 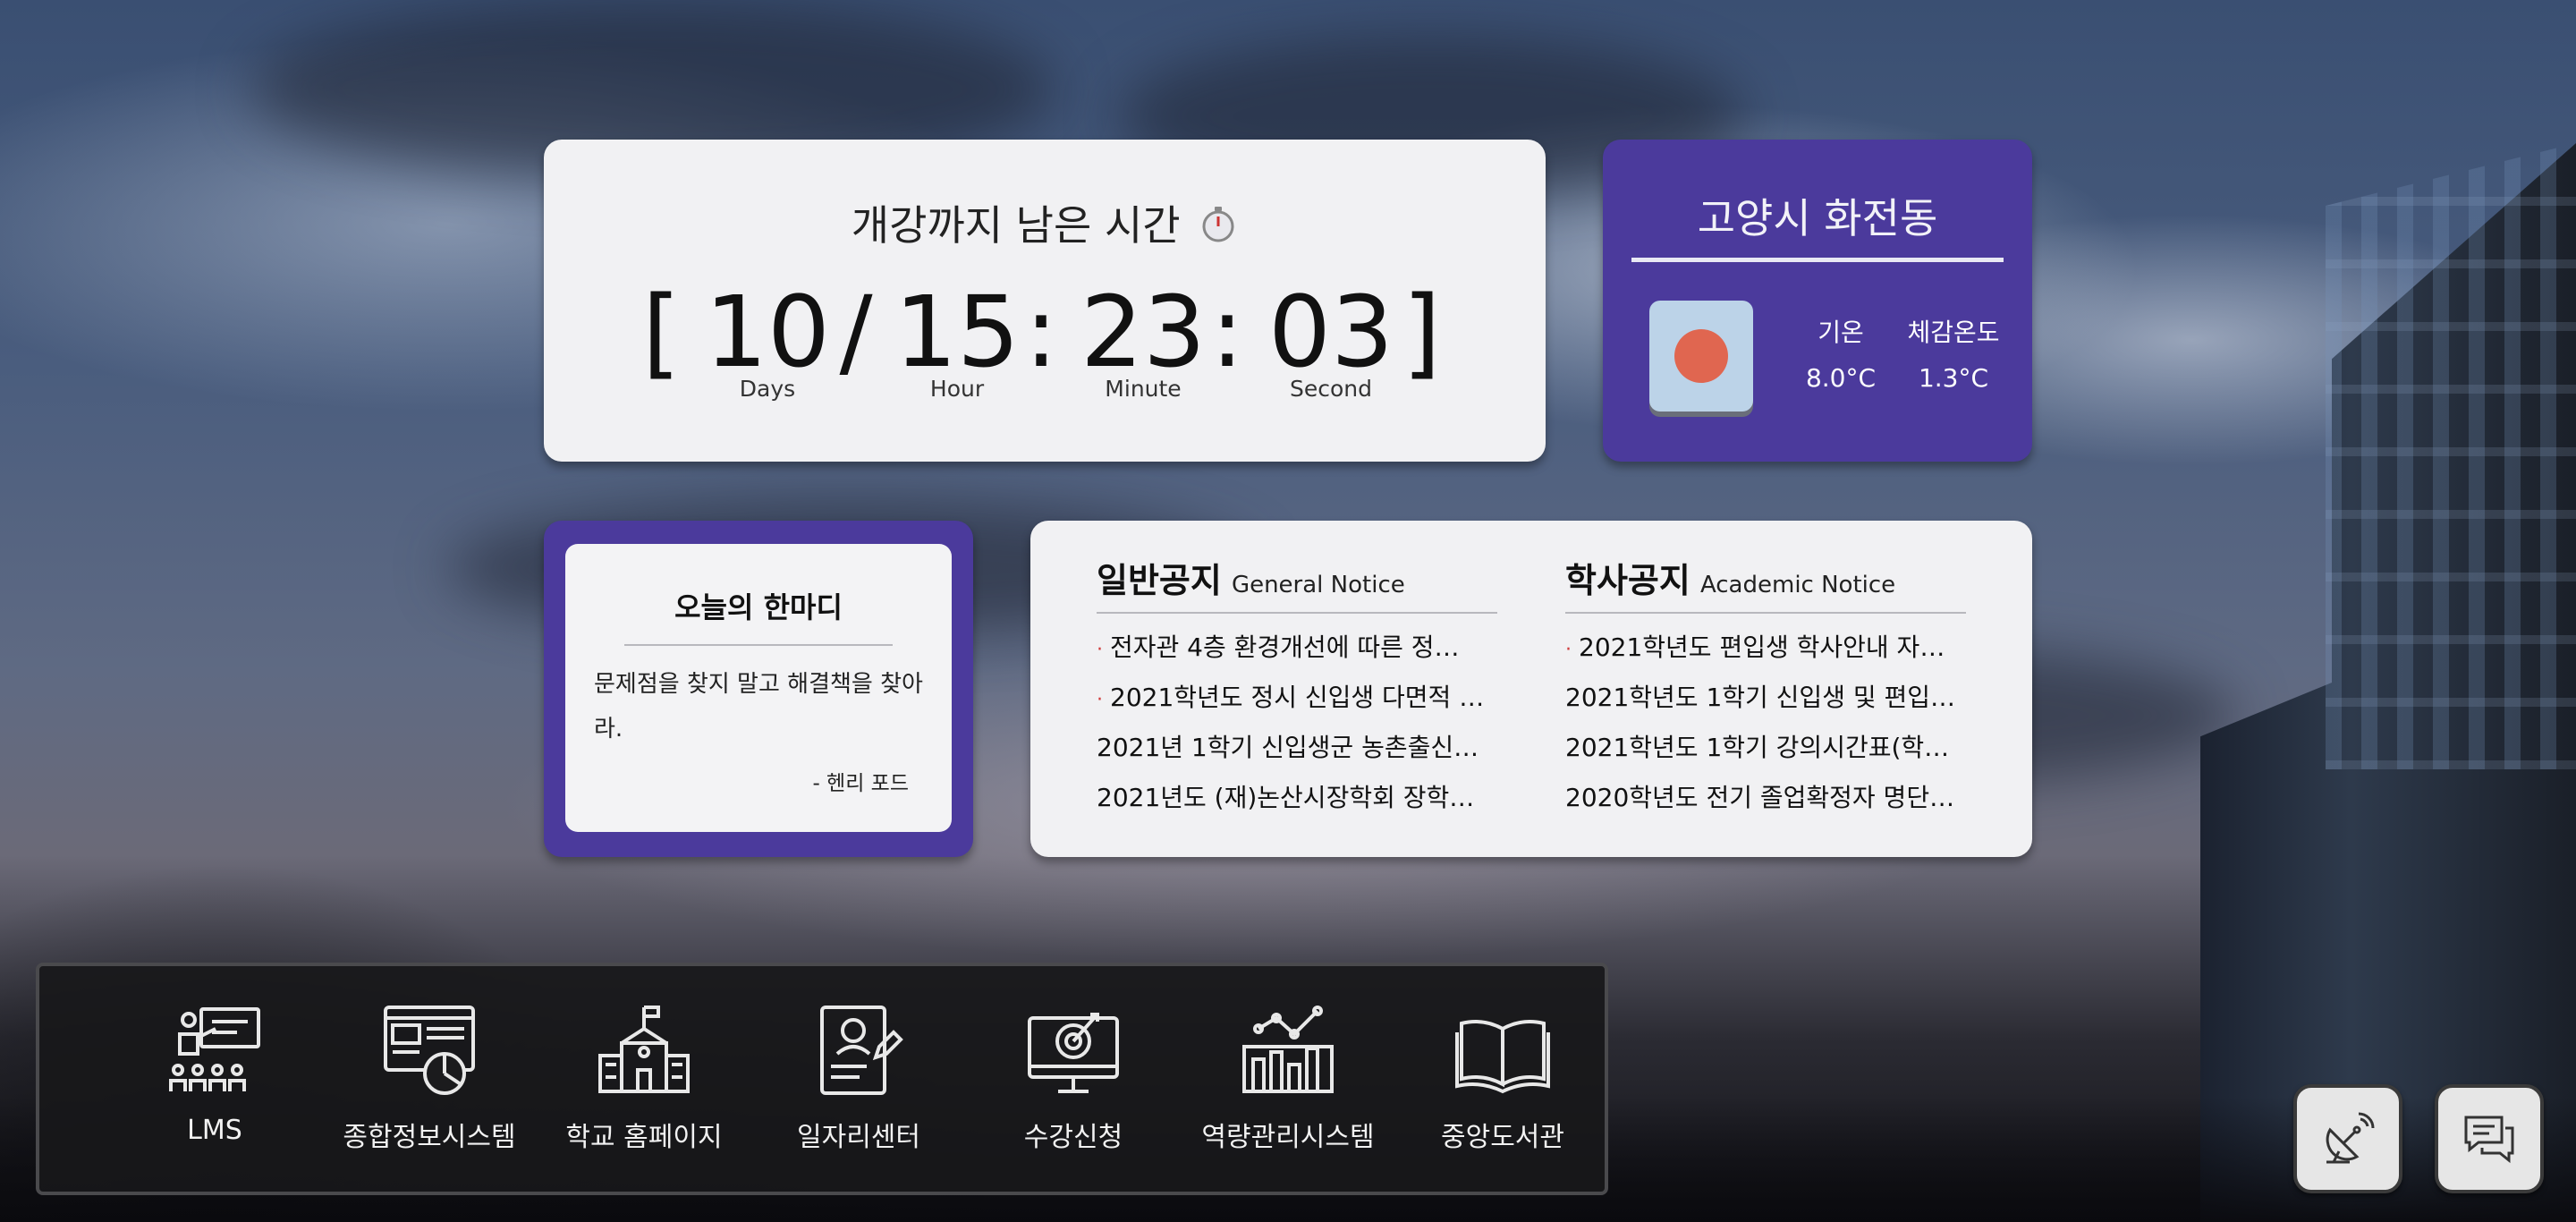 I want to click on dock-item-lms: LMS, so click(x=214, y=1082).